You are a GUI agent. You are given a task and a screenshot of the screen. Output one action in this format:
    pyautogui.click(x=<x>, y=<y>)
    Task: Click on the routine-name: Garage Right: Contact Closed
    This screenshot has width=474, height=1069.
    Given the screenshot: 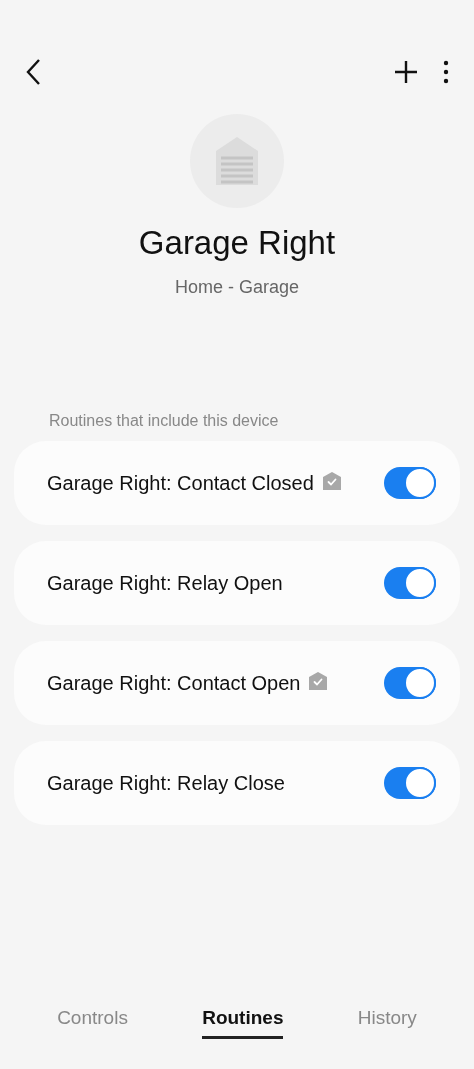 What is the action you would take?
    pyautogui.click(x=180, y=483)
    